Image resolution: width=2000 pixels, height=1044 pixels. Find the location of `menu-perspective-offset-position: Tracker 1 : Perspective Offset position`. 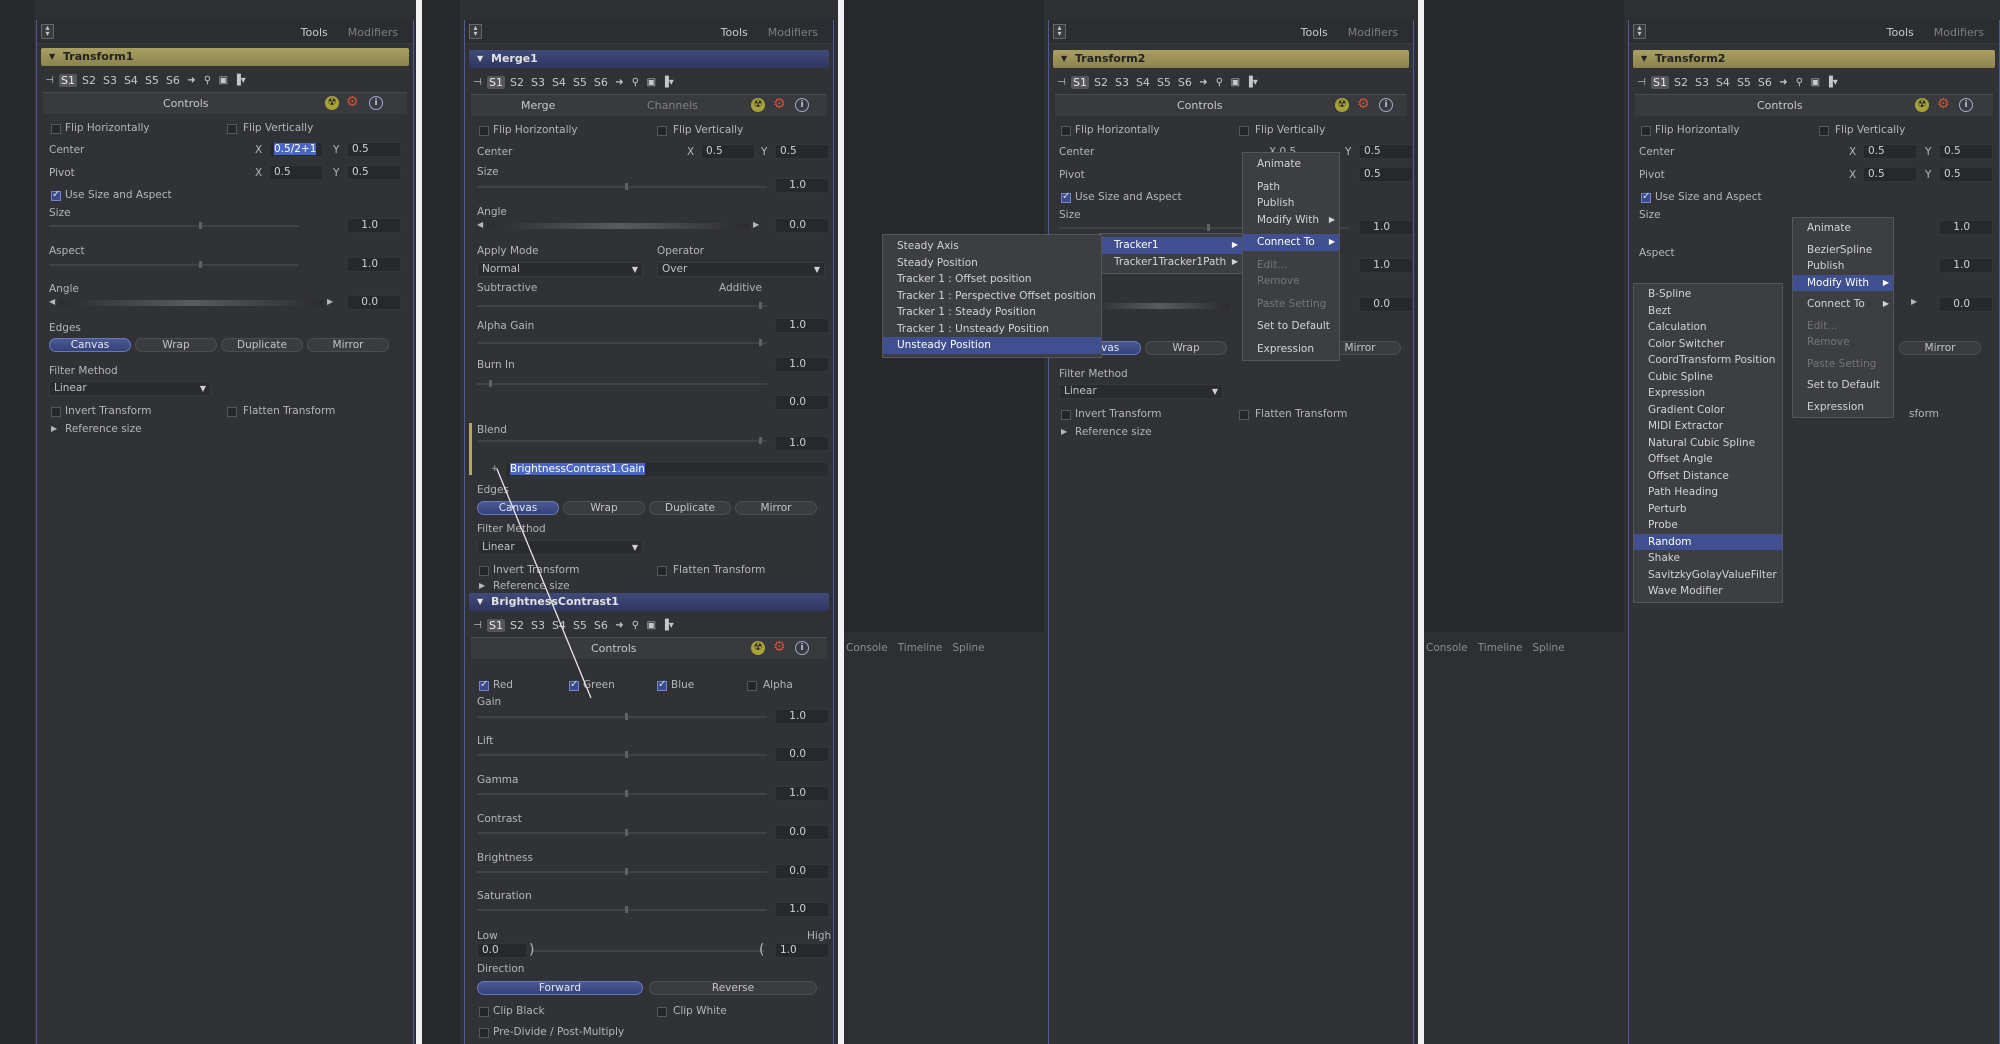

menu-perspective-offset-position: Tracker 1 : Perspective Offset position is located at coordinates (992, 296).